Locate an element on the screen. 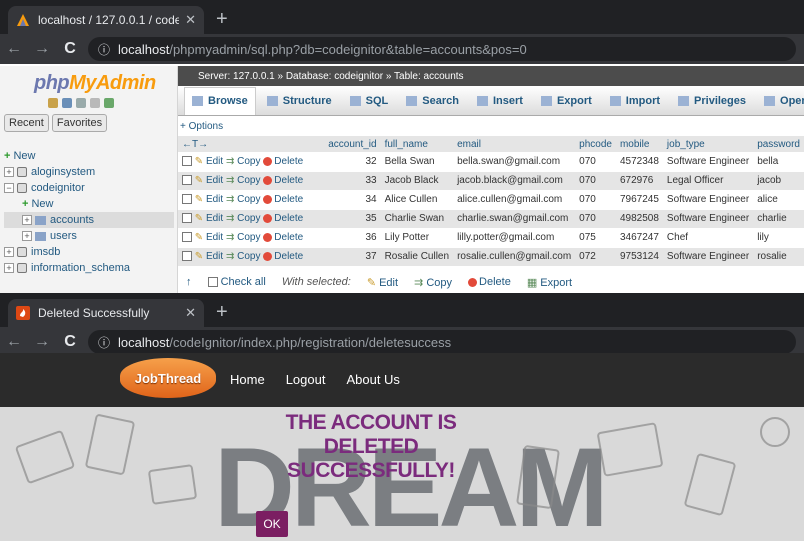 The image size is (804, 541). cell-job-type: Legal Officer is located at coordinates (708, 181).